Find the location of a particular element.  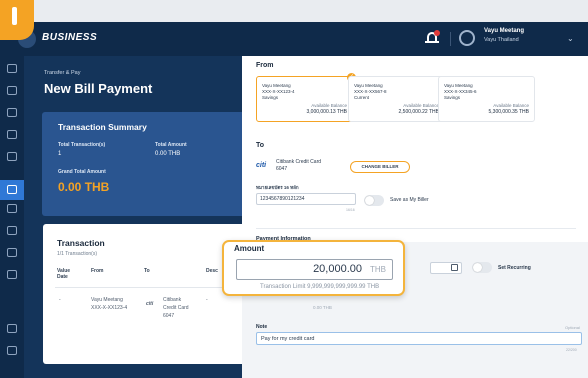

total-transactions-value: 1 is located at coordinates (60, 154).